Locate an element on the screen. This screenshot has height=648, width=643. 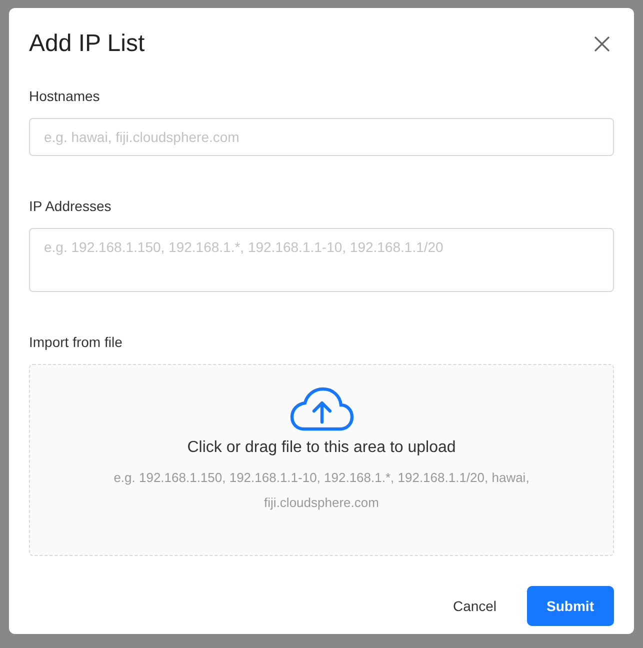
cancel-button: Cancel is located at coordinates (474, 606).